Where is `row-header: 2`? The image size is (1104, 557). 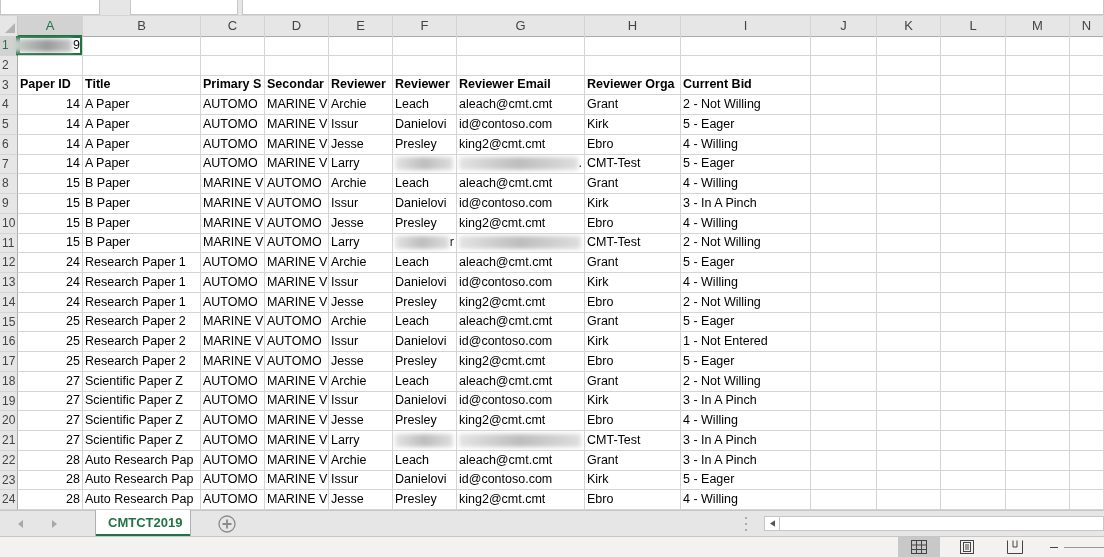
row-header: 2 is located at coordinates (9, 65).